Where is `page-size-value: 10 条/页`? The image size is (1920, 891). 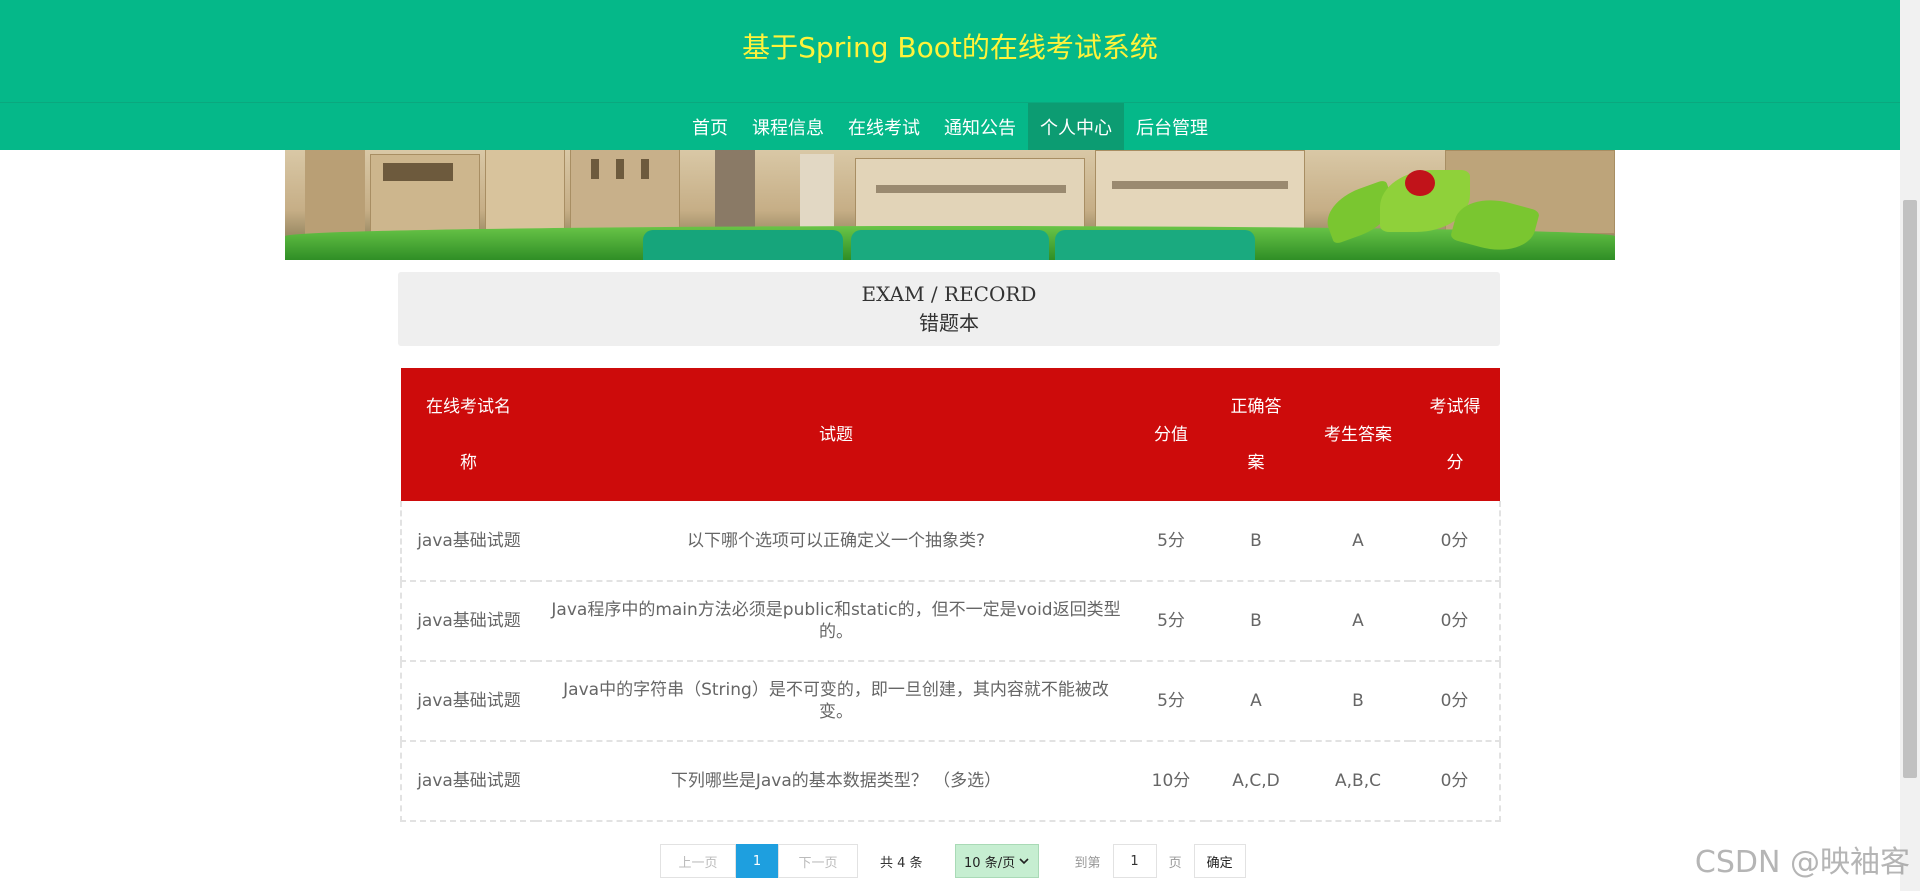
page-size-value: 10 条/页 is located at coordinates (990, 863).